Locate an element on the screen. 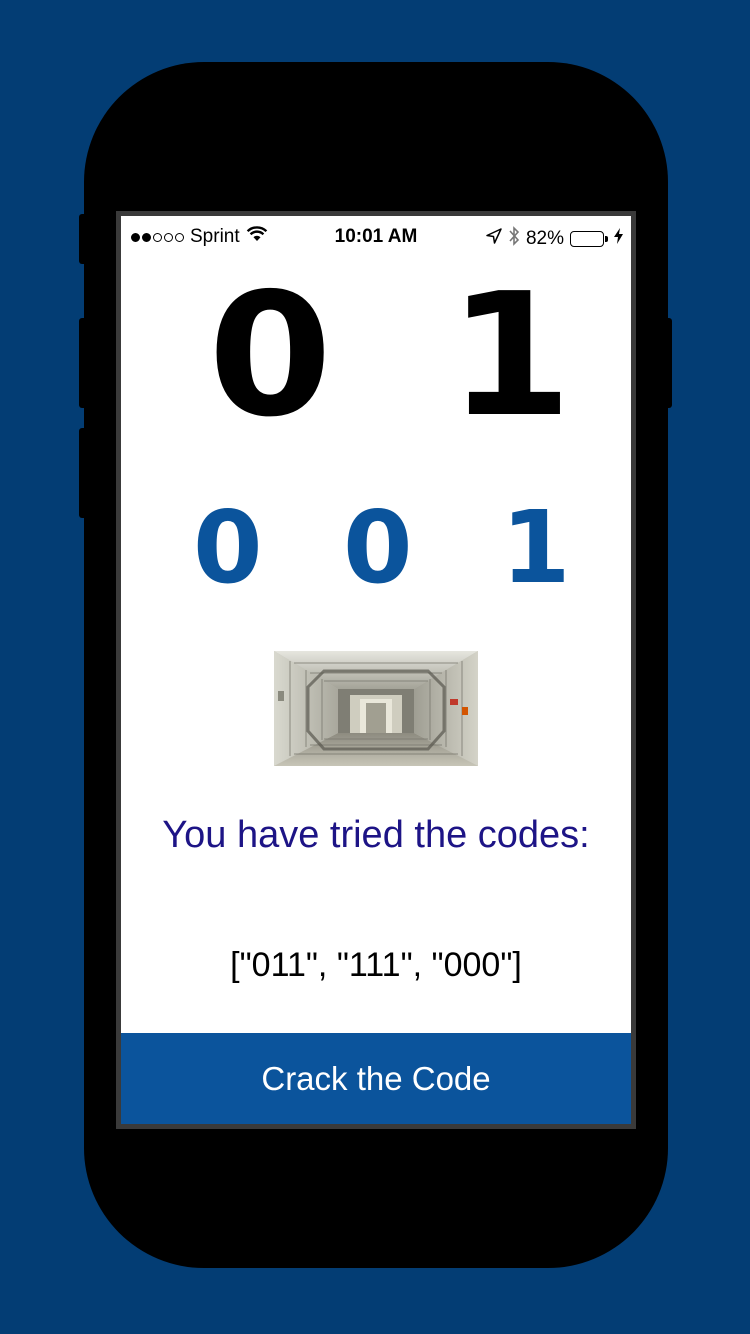 This screenshot has height=1334, width=750. status-bar: Sprint 10:01 AM 82% is located at coordinates (376, 236).